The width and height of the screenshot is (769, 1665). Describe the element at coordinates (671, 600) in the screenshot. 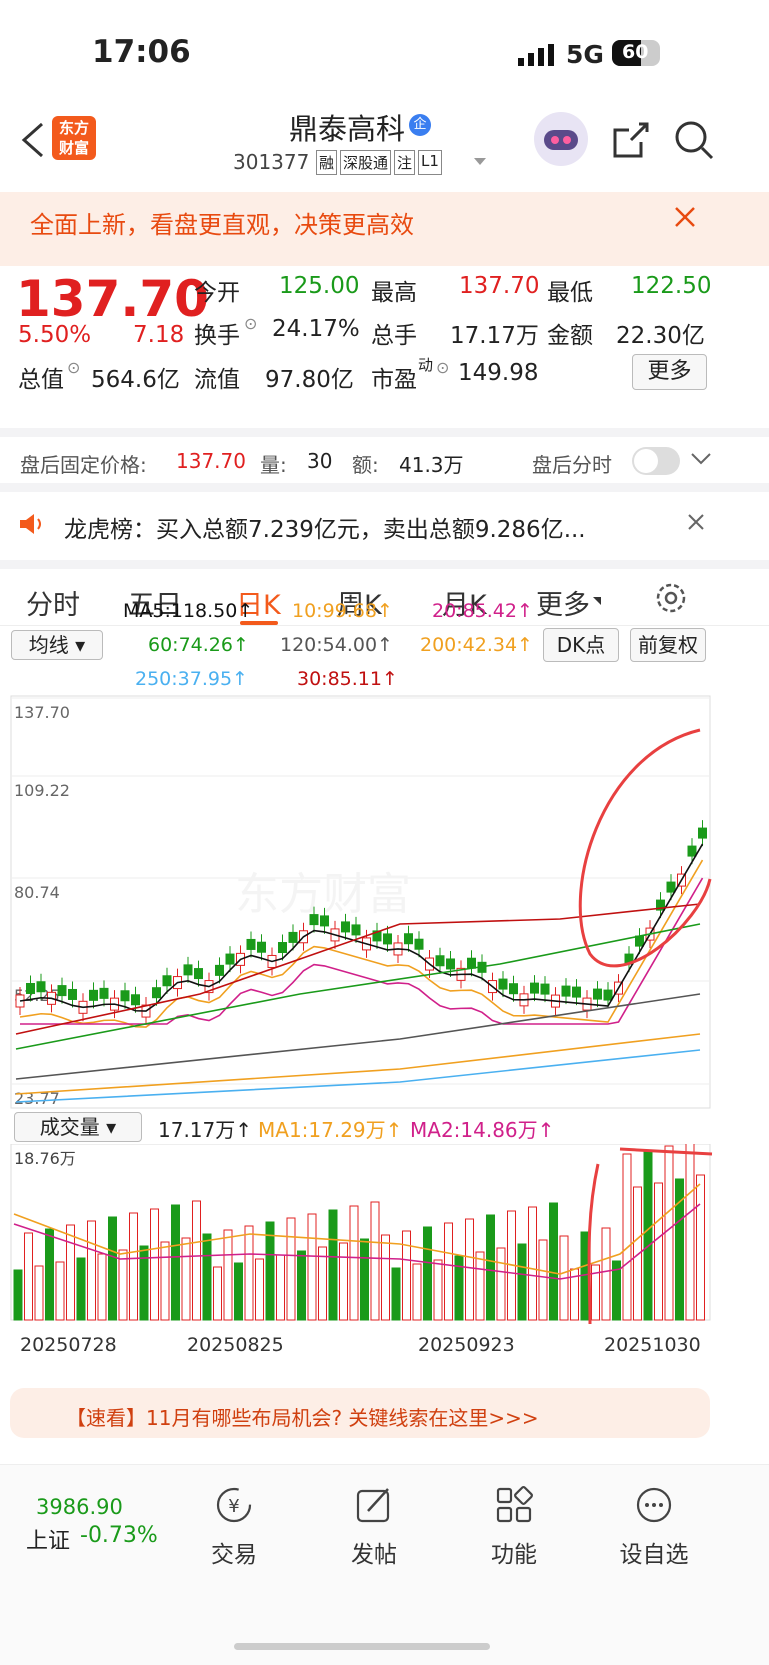

I see `gear-icon` at that location.